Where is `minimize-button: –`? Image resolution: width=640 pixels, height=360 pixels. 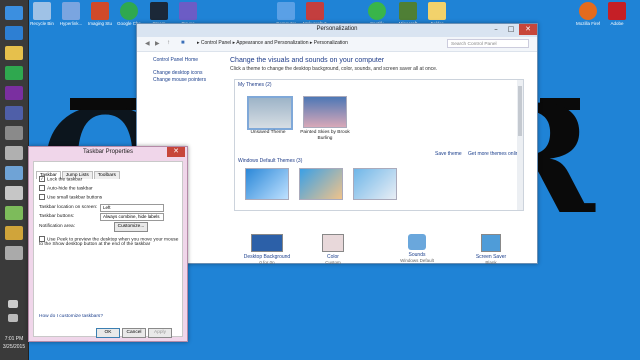
minimize-button: – is located at coordinates (496, 29).